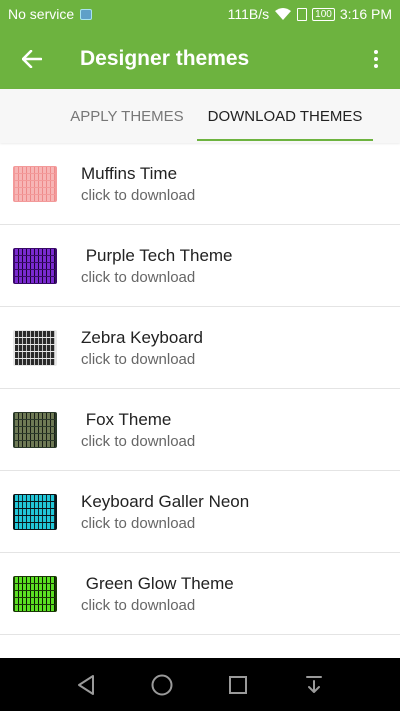 The width and height of the screenshot is (400, 711). What do you see at coordinates (157, 594) in the screenshot?
I see `theme-text-group: Green Glow Theme click to download` at bounding box center [157, 594].